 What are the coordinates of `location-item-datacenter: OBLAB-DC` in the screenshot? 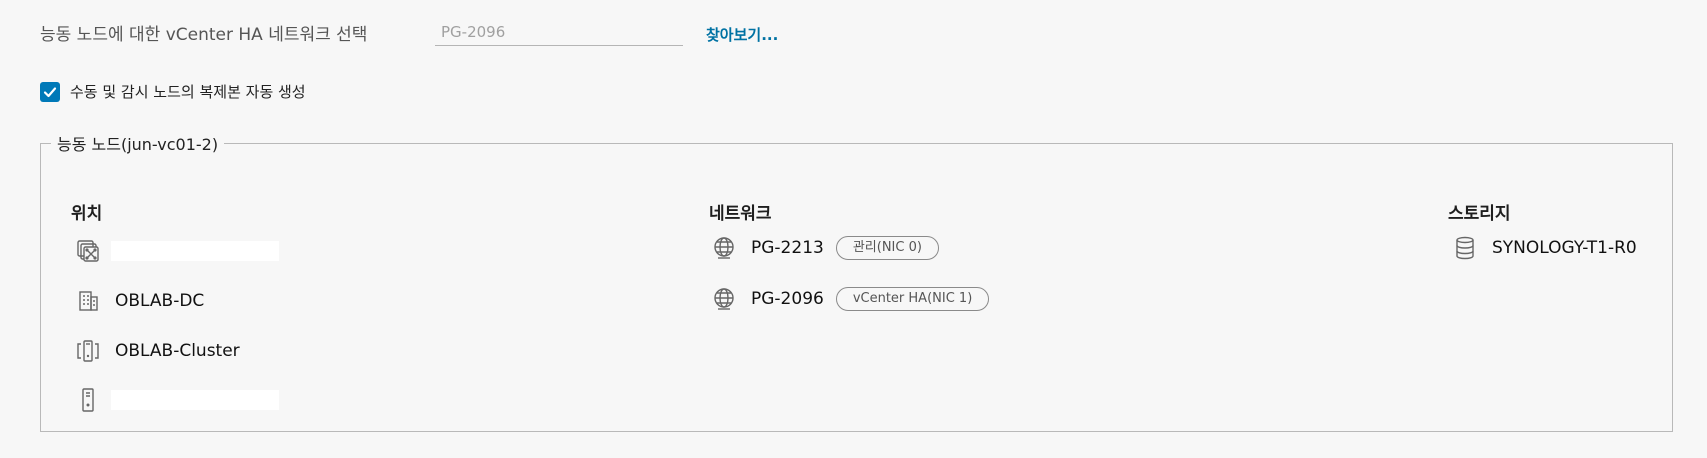 It's located at (139, 301).